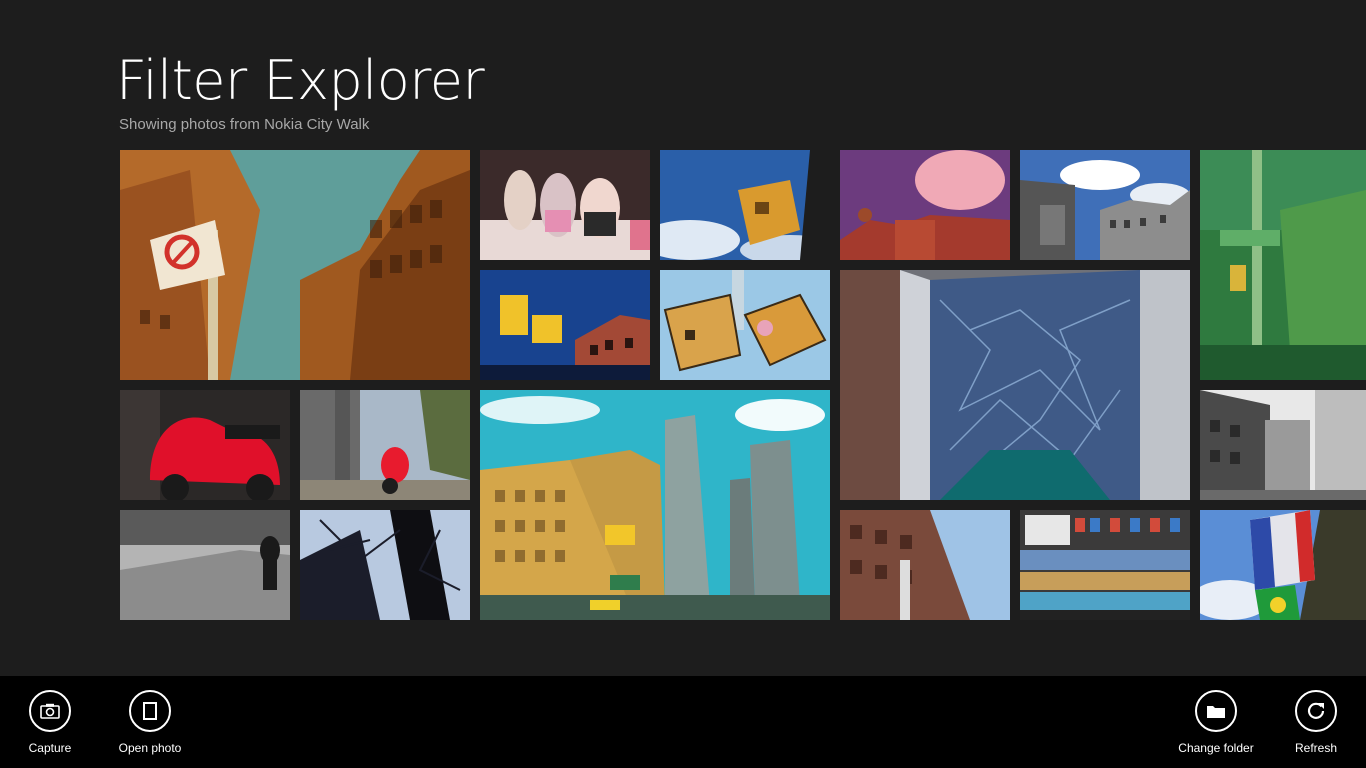  I want to click on refresh-icon, so click(1316, 711).